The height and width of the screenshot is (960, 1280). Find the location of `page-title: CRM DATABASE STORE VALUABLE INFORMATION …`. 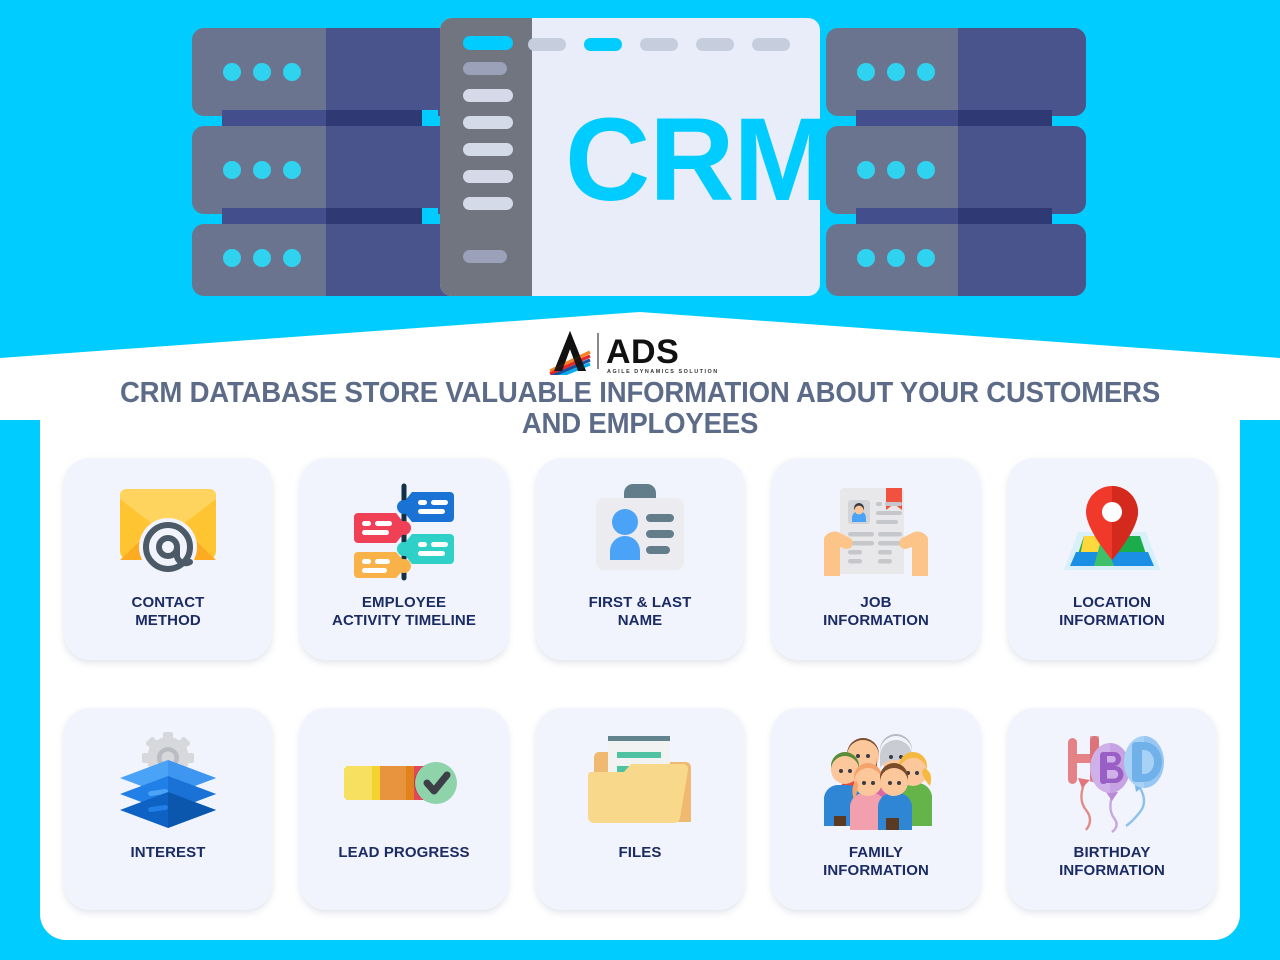

page-title: CRM DATABASE STORE VALUABLE INFORMATION … is located at coordinates (640, 408).